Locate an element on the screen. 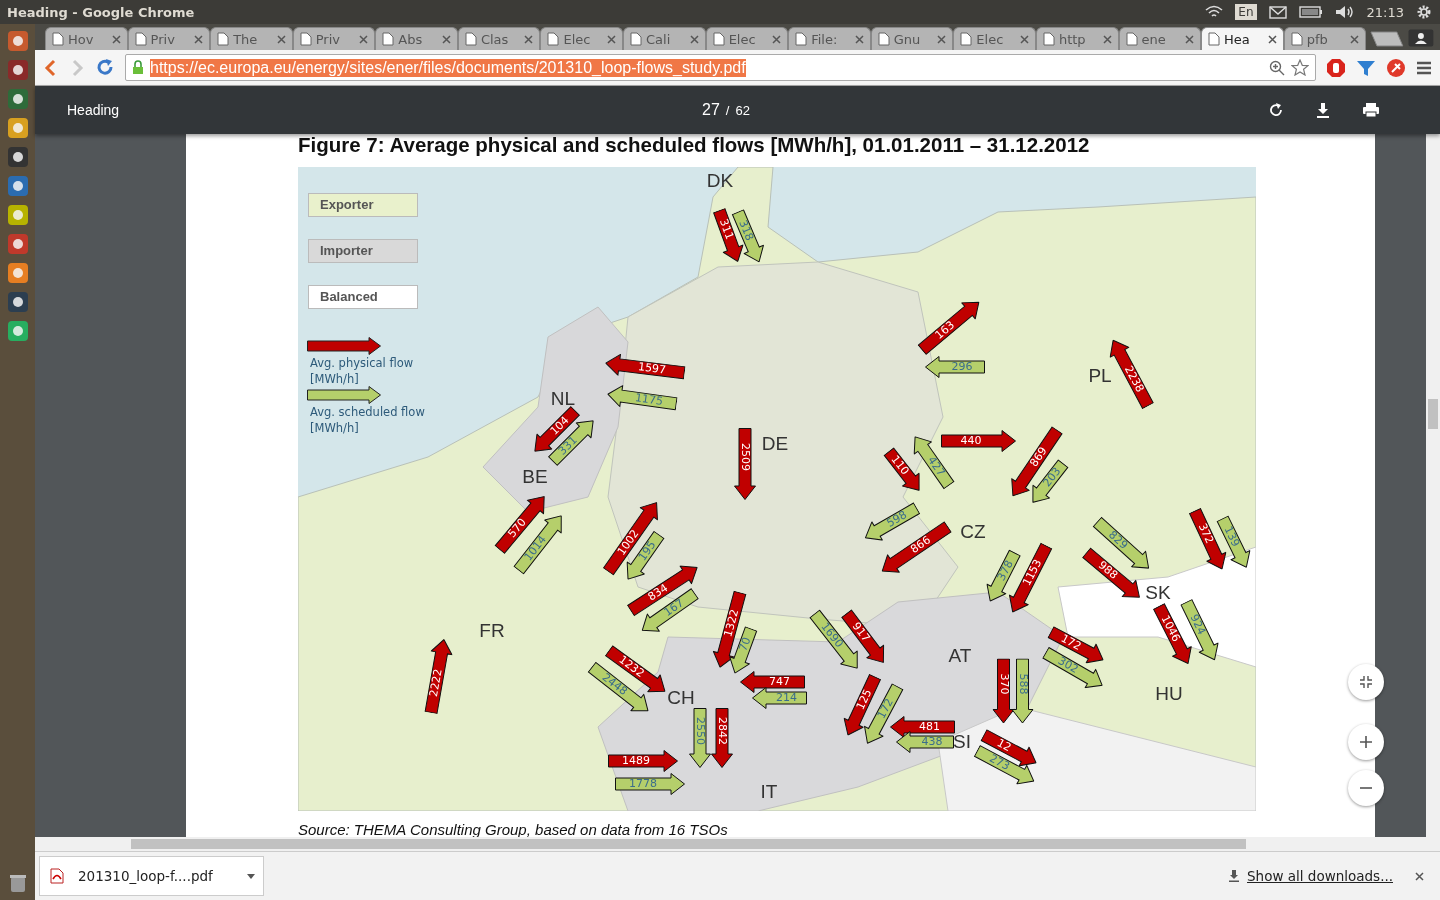 The height and width of the screenshot is (900, 1440). vertical-scrollbar is located at coordinates (1433, 485).